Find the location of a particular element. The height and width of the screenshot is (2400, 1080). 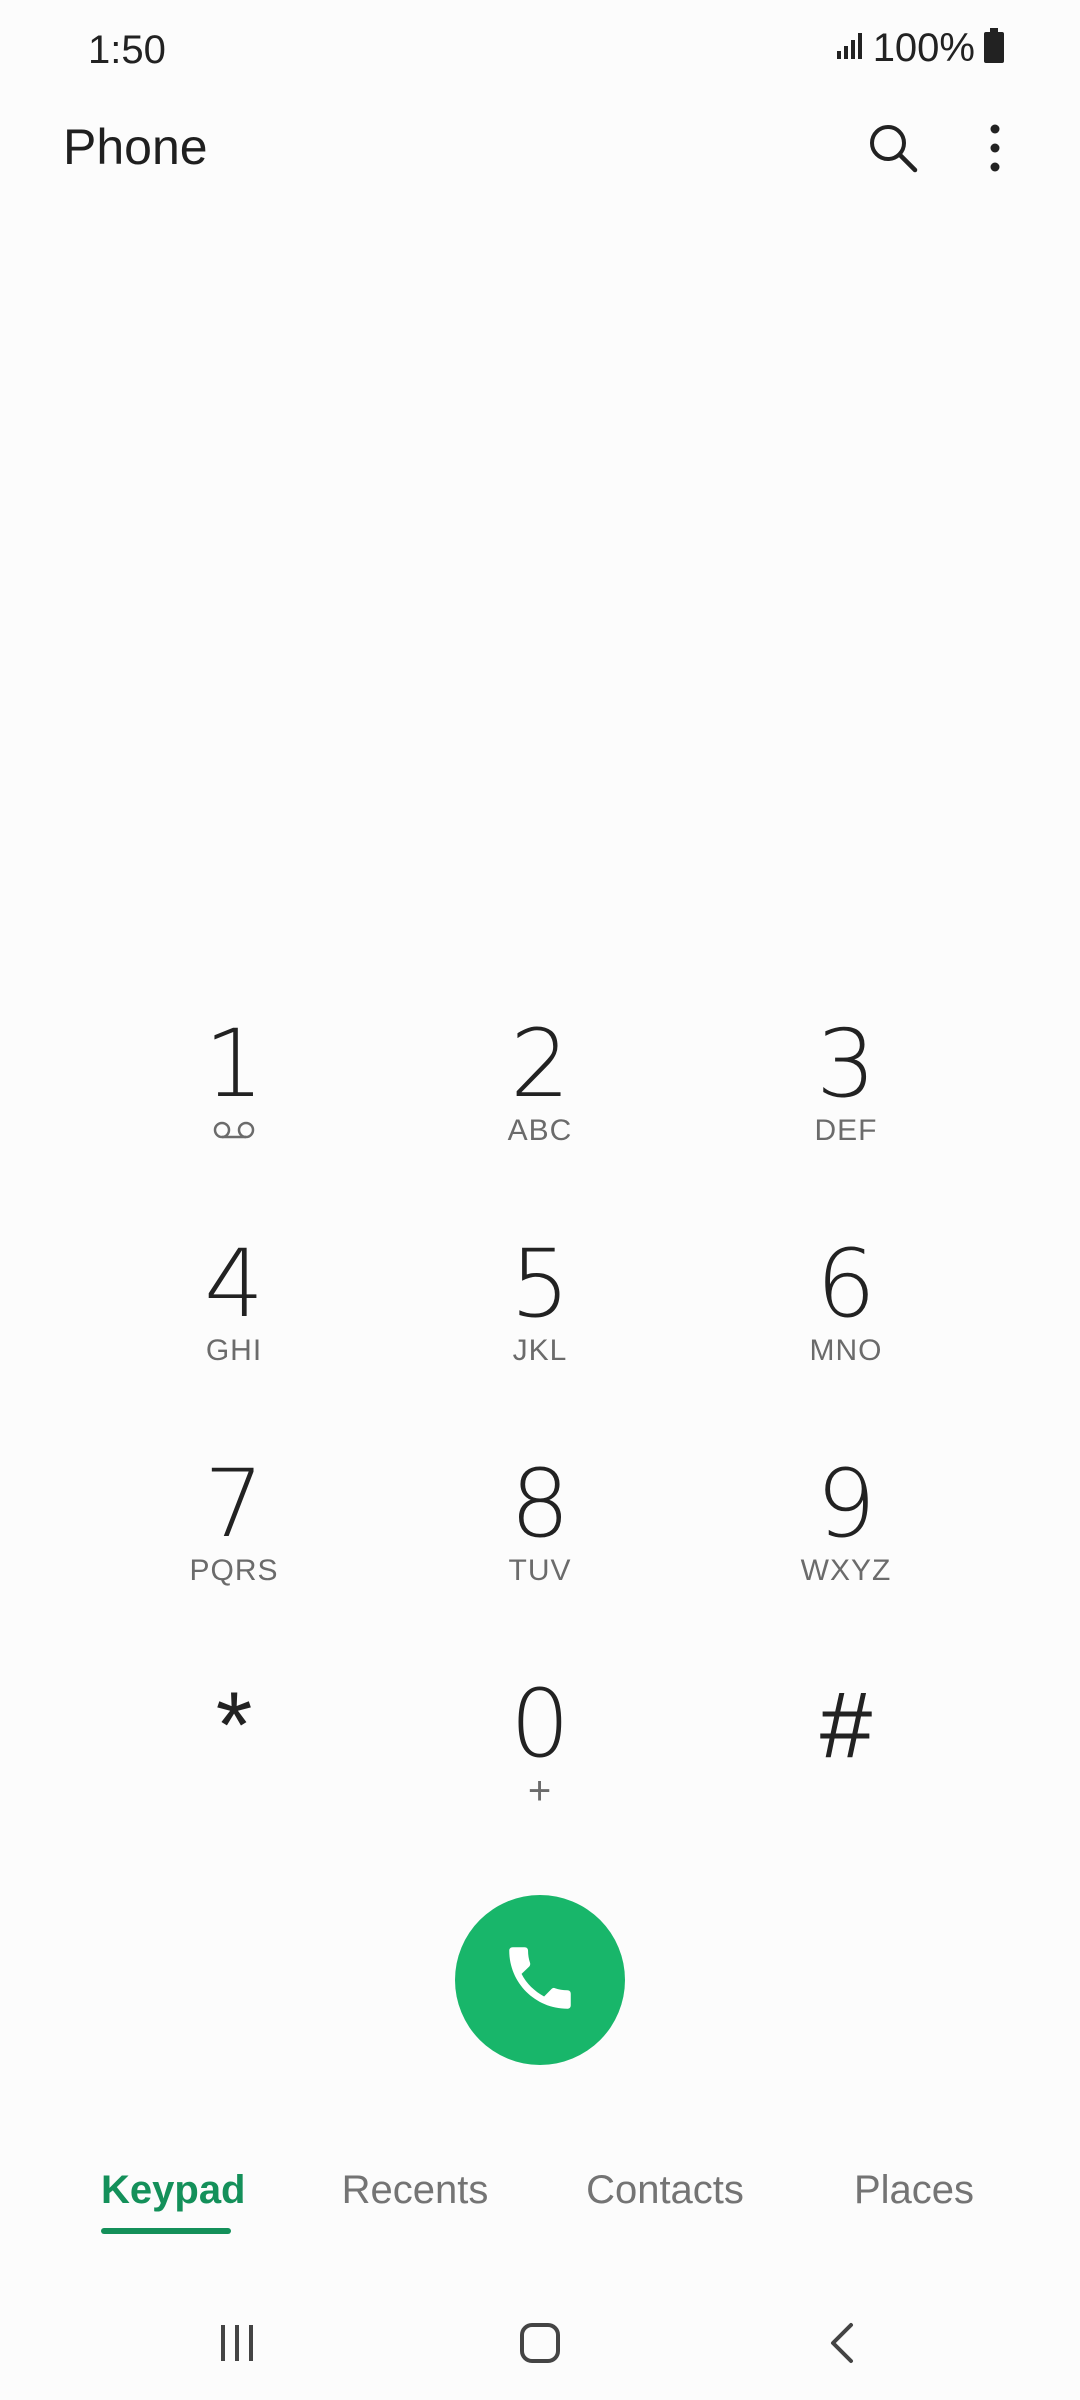

voicemail-icon is located at coordinates (234, 1131).